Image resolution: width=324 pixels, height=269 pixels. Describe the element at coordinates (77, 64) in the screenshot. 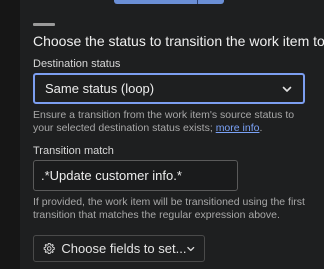

I see `destination-status-label: Destination status` at that location.